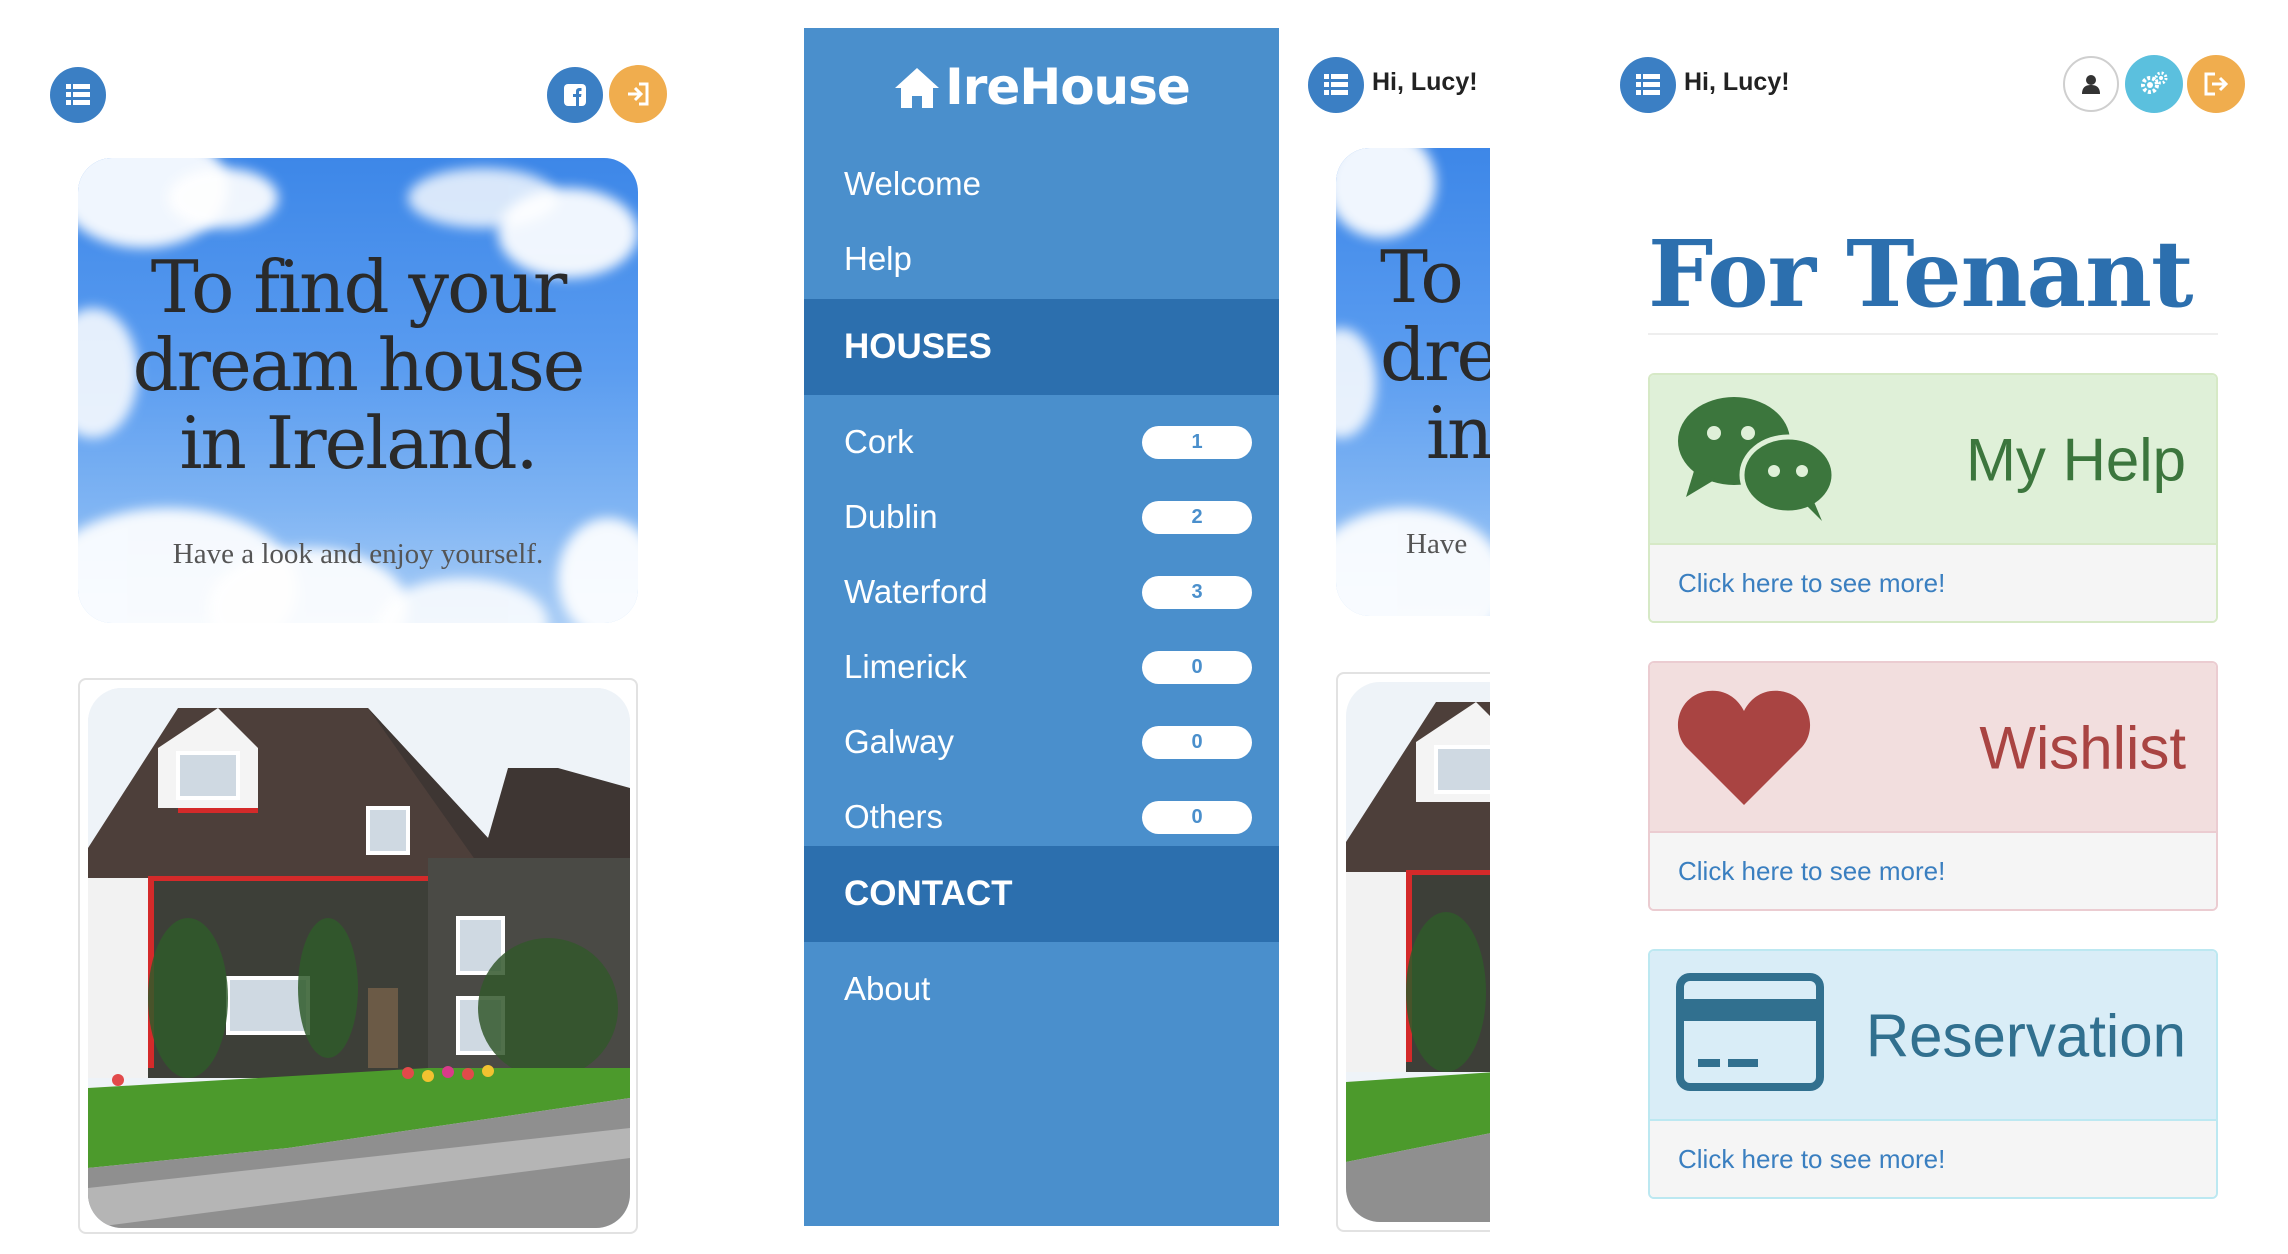  I want to click on hero-subtitle: Have a look and enjoy yourself., so click(358, 554).